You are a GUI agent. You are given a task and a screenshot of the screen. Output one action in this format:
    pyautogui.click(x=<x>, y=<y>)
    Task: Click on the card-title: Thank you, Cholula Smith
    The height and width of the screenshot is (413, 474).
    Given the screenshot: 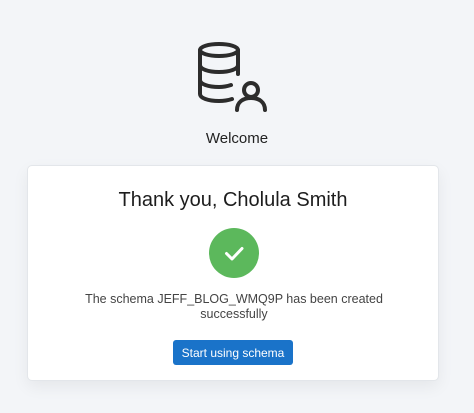 What is the action you would take?
    pyautogui.click(x=233, y=200)
    